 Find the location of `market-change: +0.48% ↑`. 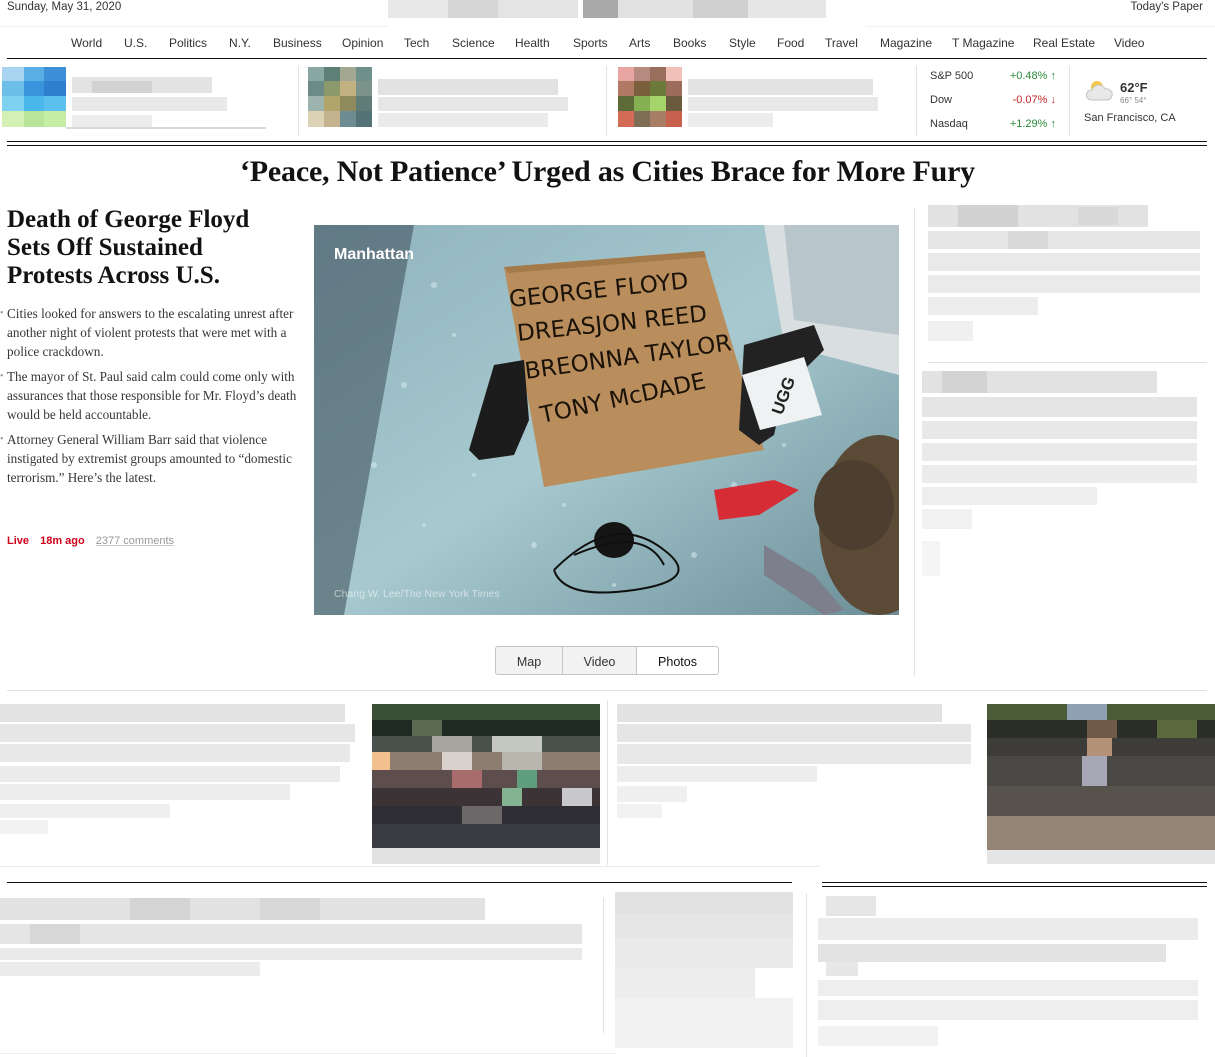

market-change: +0.48% ↑ is located at coordinates (1033, 76).